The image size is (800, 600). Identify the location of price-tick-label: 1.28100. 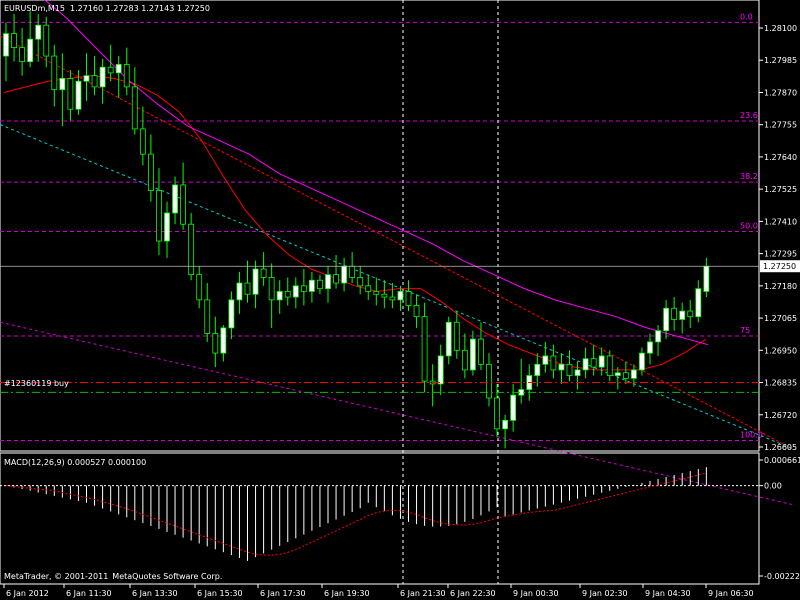
(780, 28).